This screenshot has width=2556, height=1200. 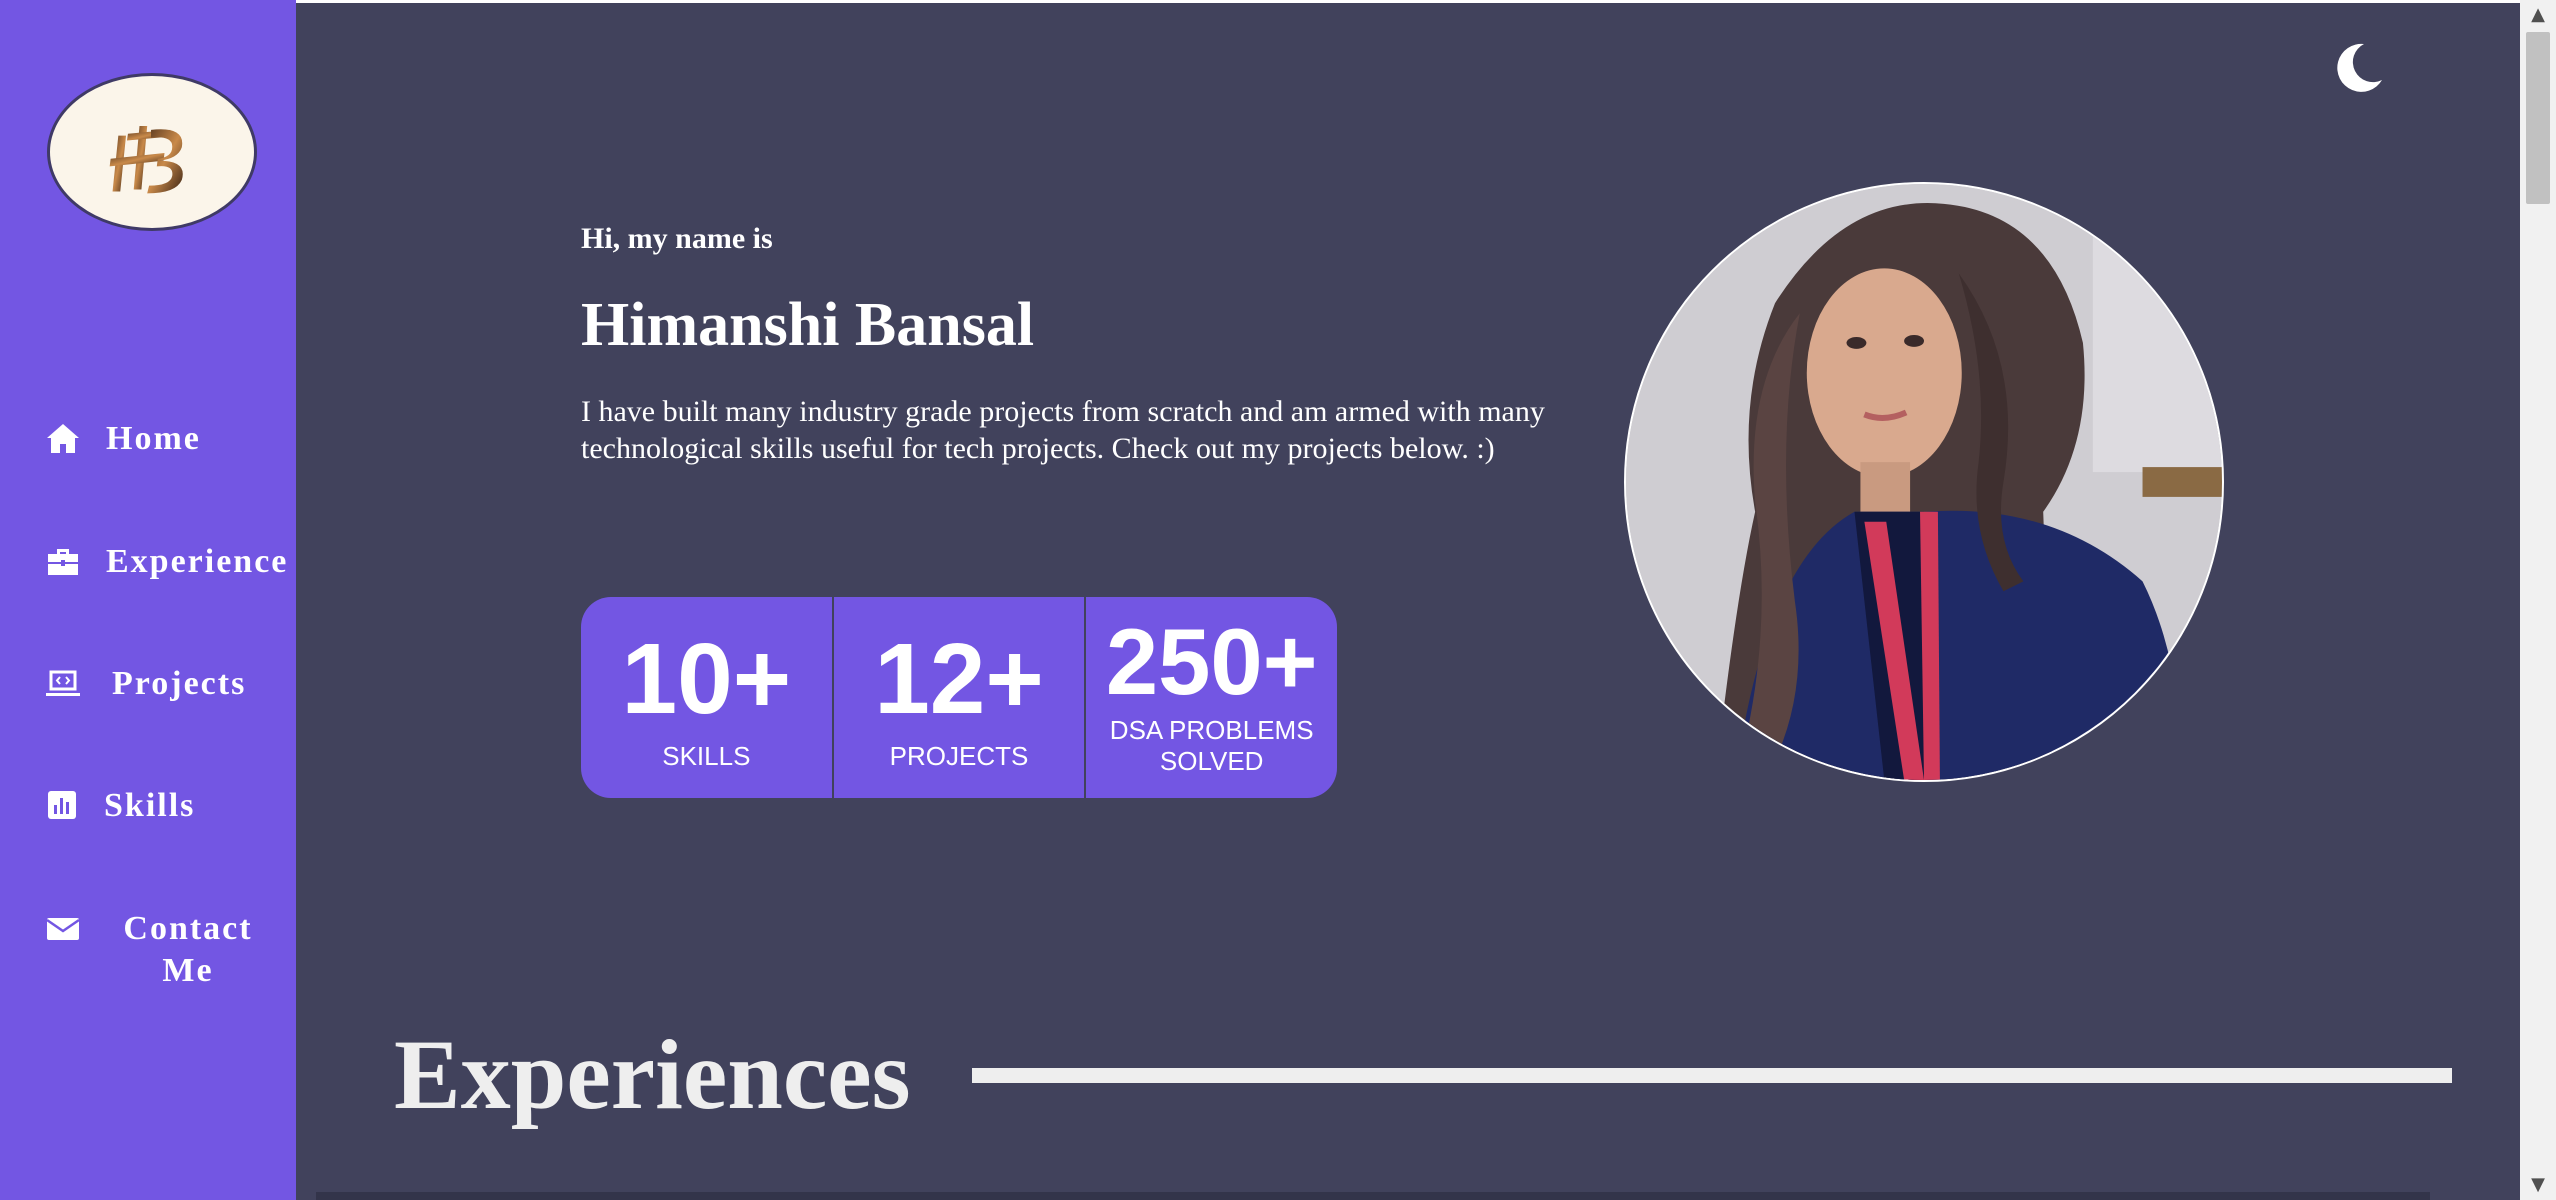 I want to click on theme-toggle-button, so click(x=2358, y=68).